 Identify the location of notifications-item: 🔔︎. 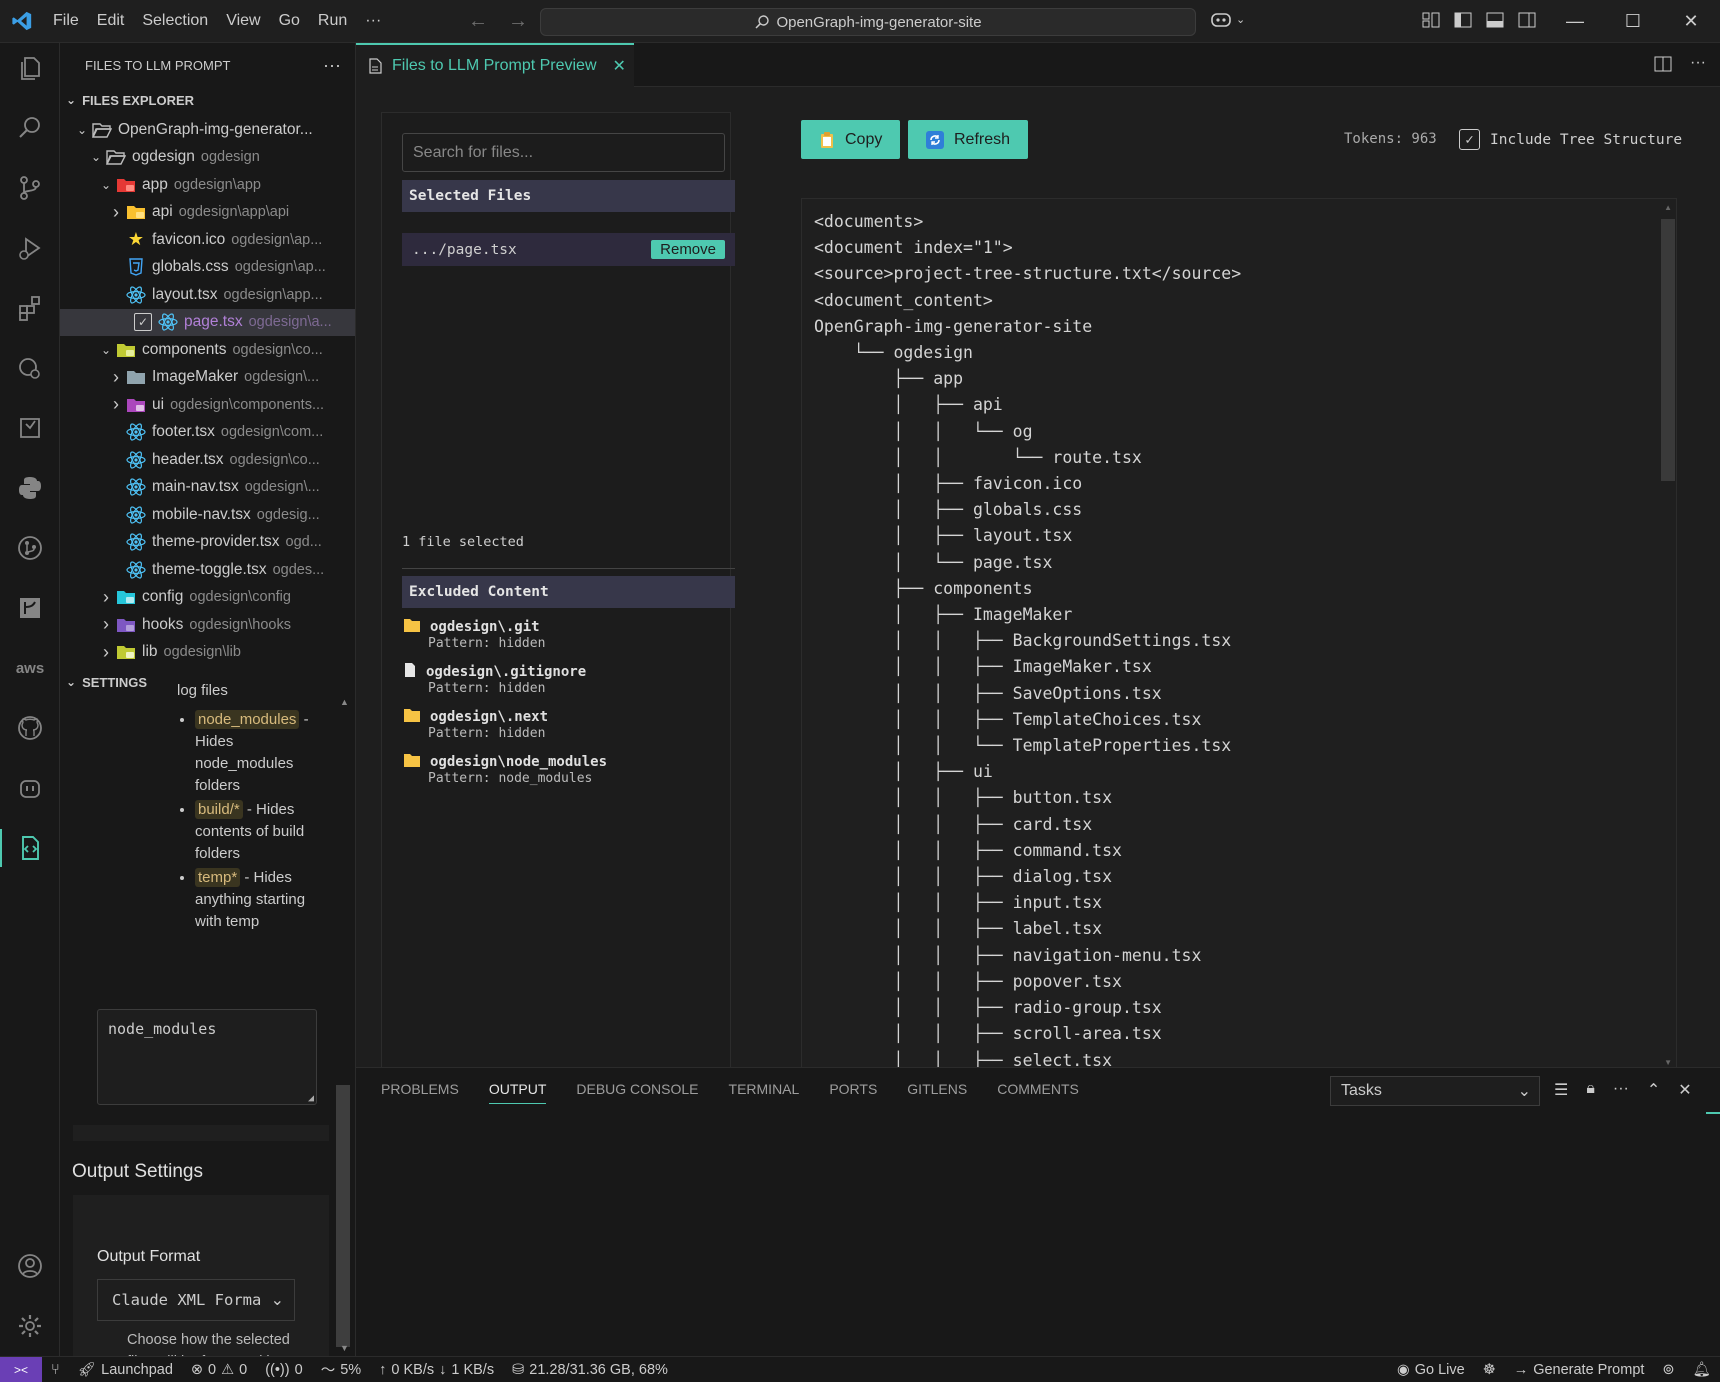
(1702, 1369).